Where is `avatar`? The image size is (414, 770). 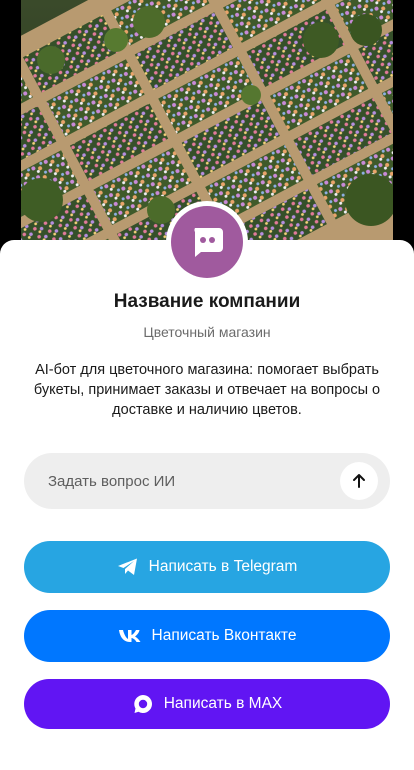
avatar is located at coordinates (207, 242).